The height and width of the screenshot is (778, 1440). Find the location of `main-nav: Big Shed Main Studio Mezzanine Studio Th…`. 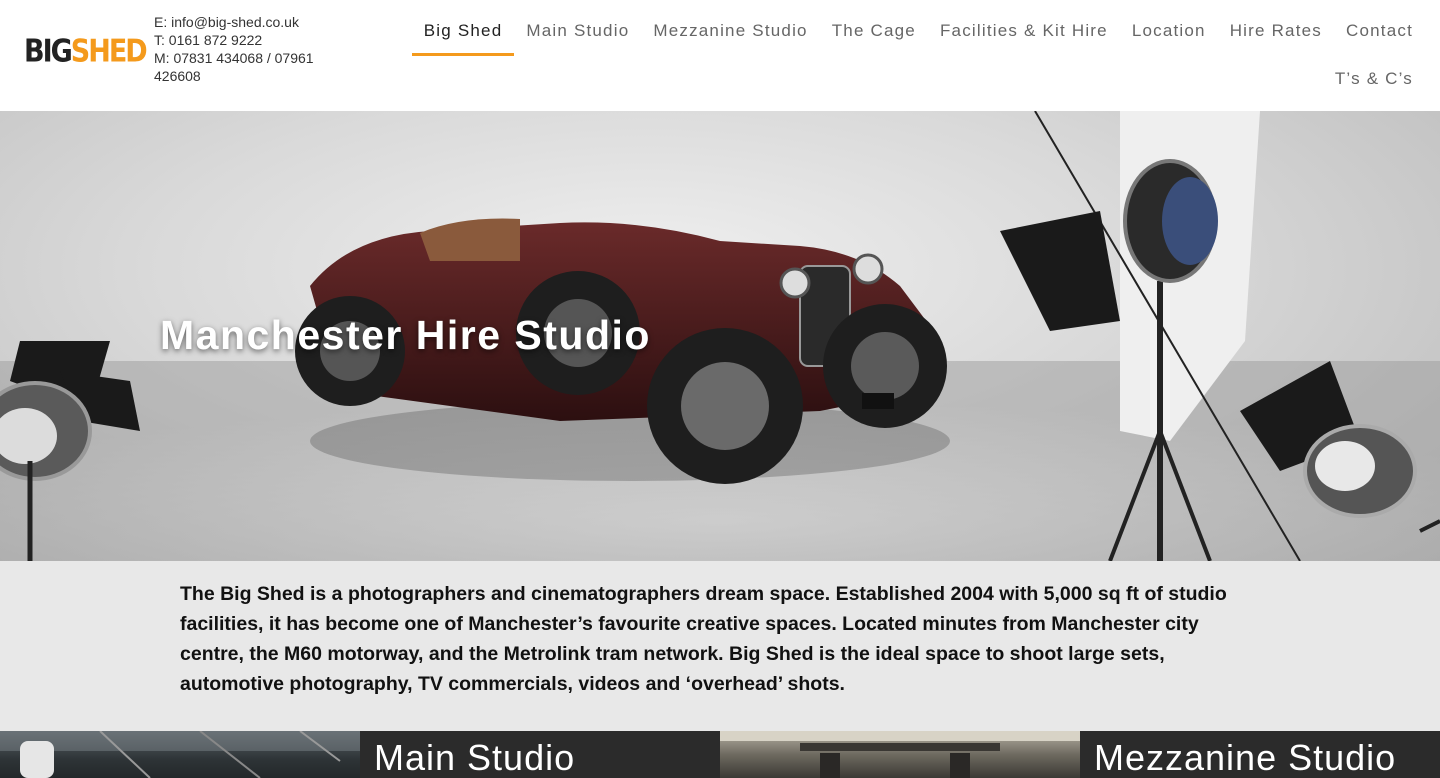

main-nav: Big Shed Main Studio Mezzanine Studio Th… is located at coordinates (918, 57).